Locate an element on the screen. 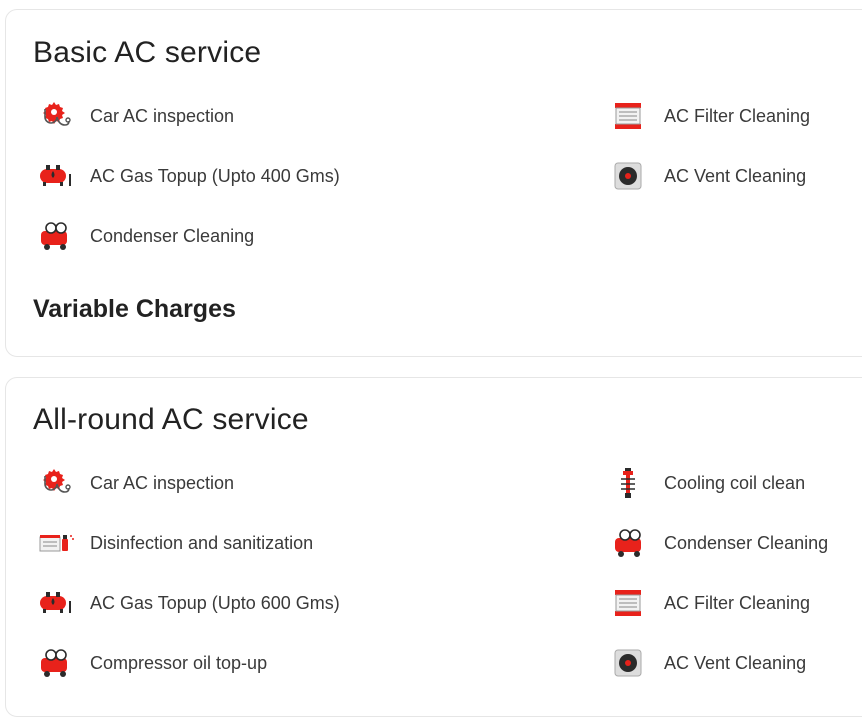  feature-label: AC Gas Topup (Upto 400 Gms) is located at coordinates (215, 175).